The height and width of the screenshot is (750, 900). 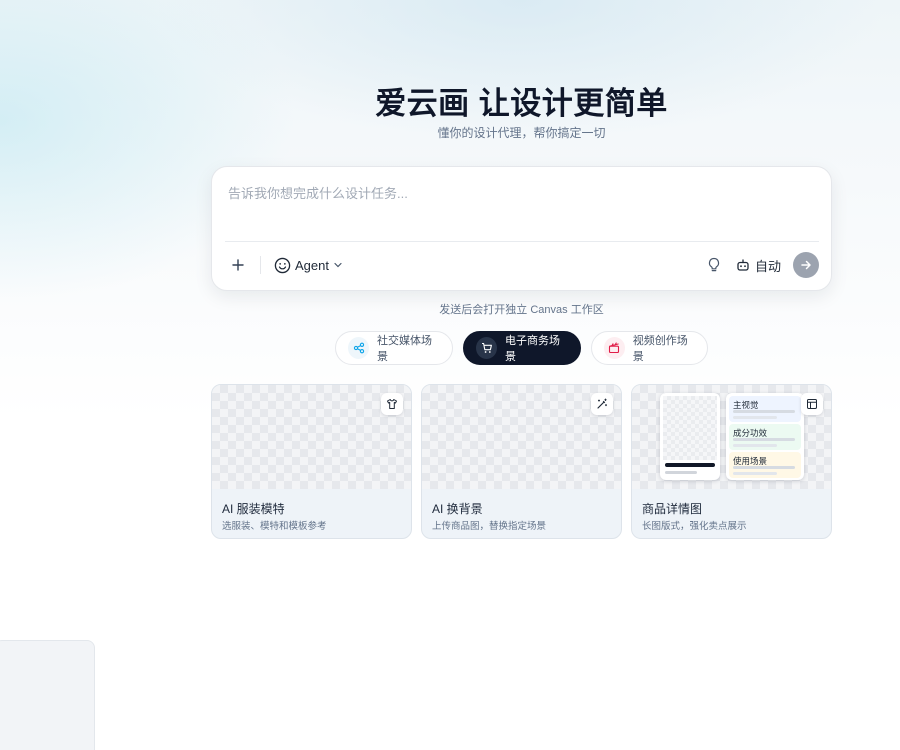 I want to click on plus-icon, so click(x=238, y=265).